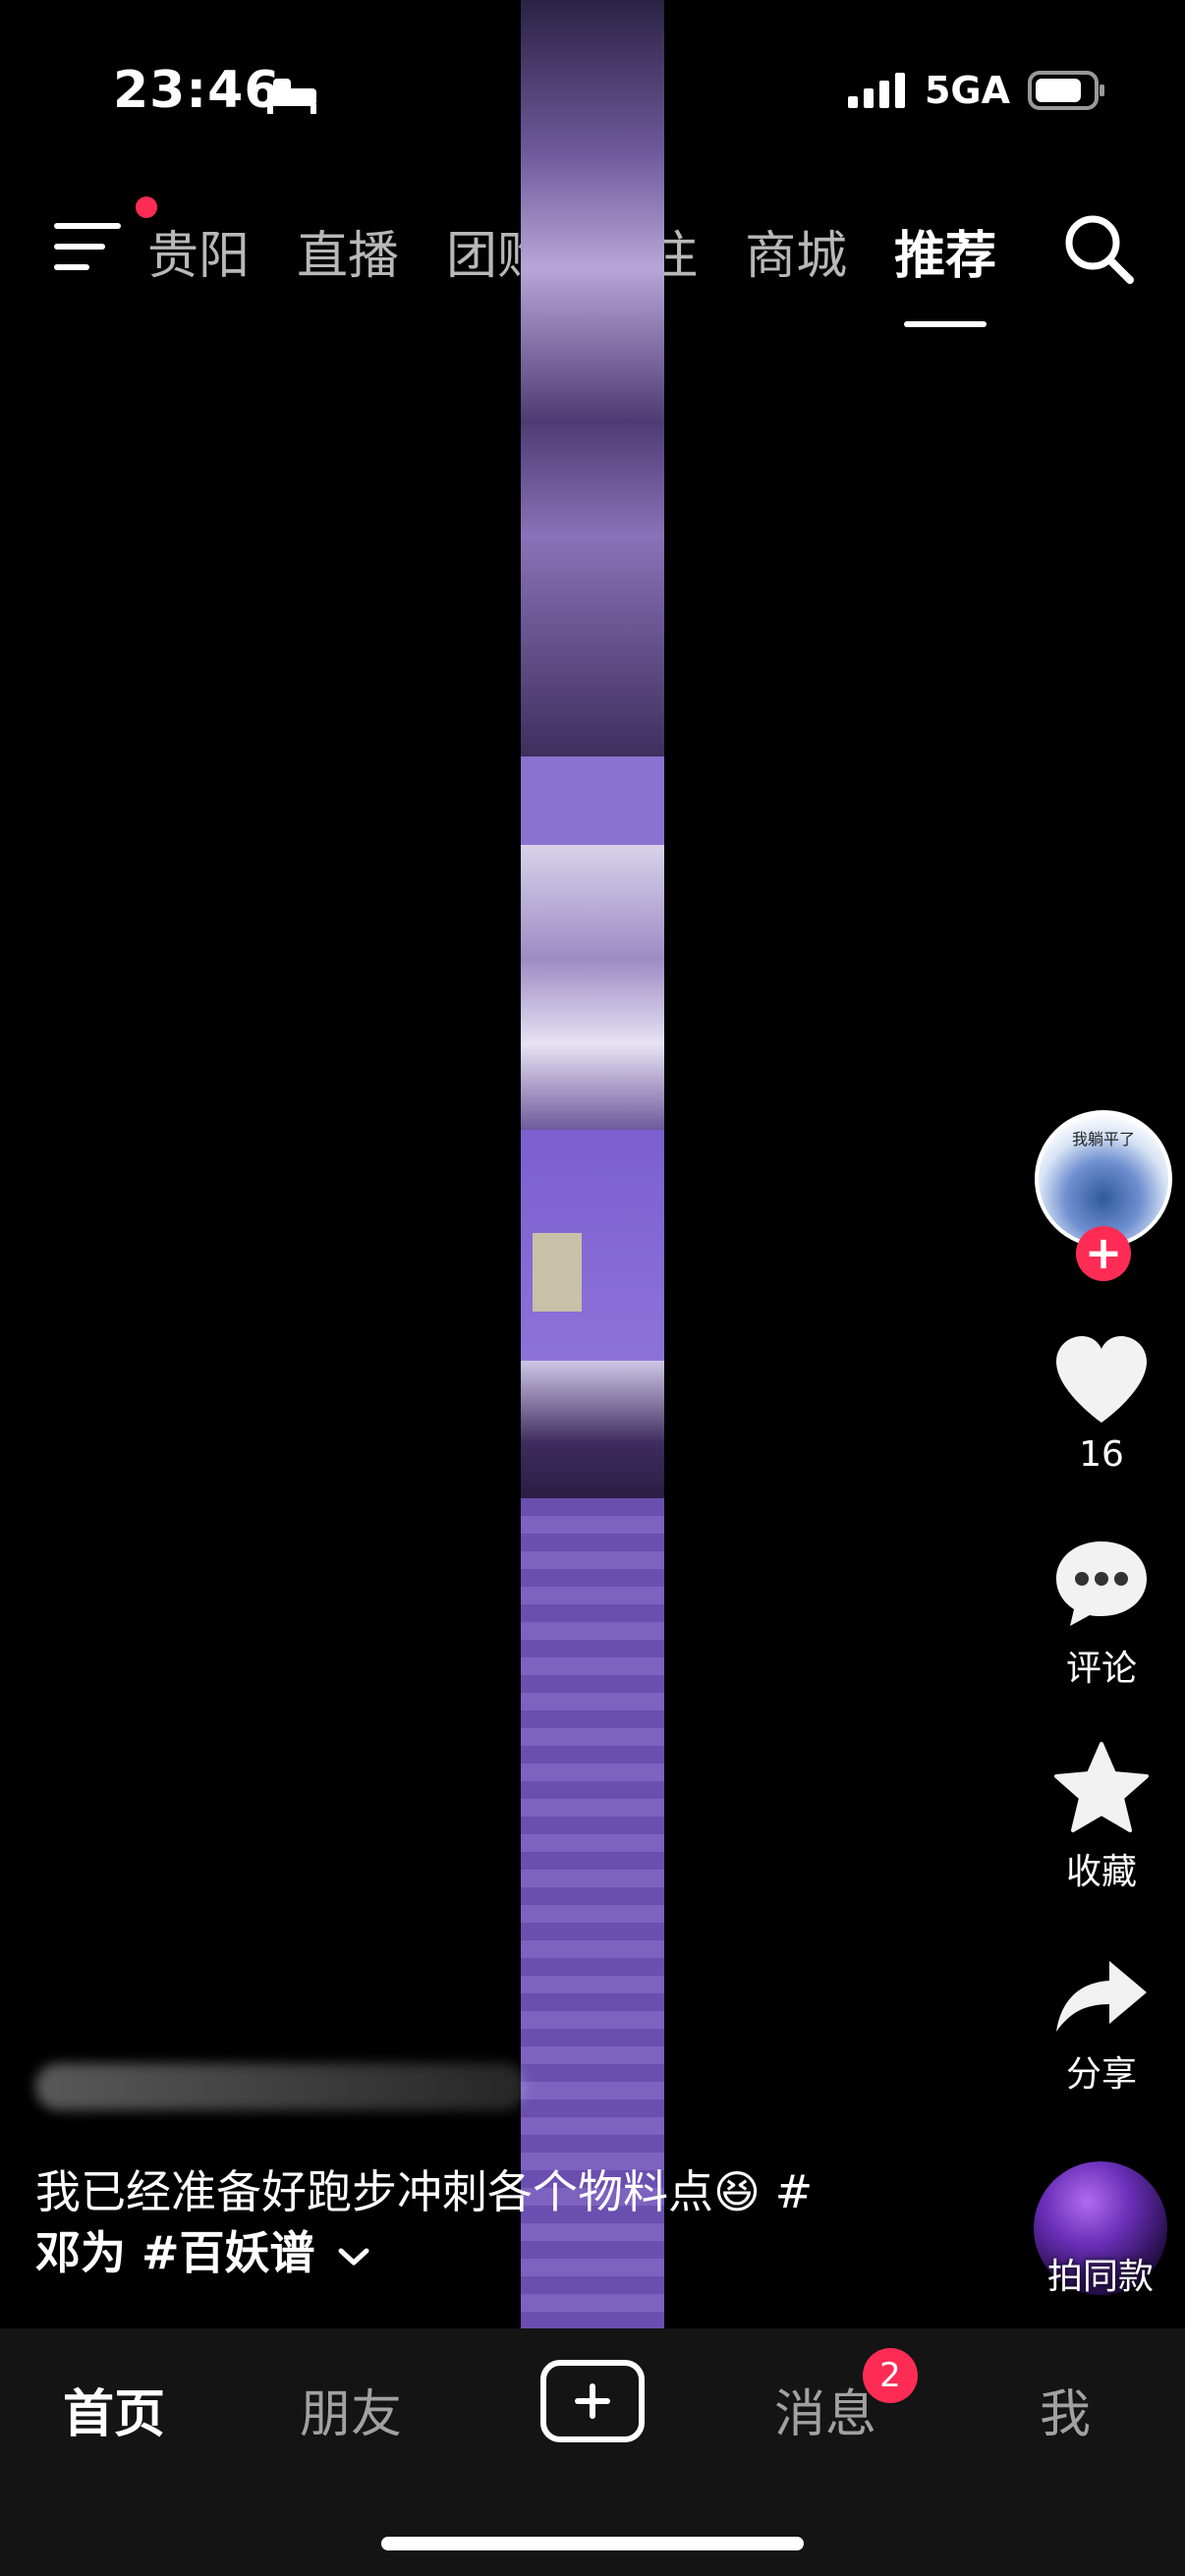  Describe the element at coordinates (967, 90) in the screenshot. I see `network-label: 5GA` at that location.